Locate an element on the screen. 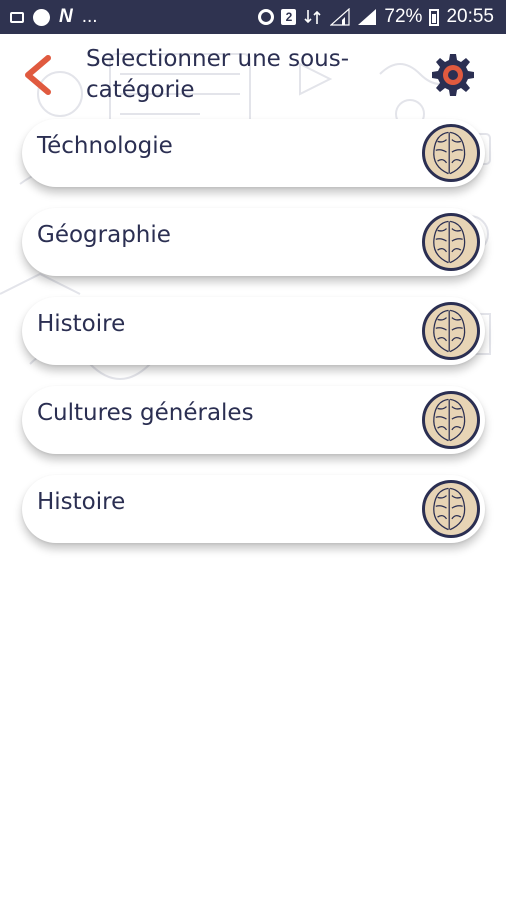 This screenshot has width=506, height=900. item-label: Géographie is located at coordinates (104, 235).